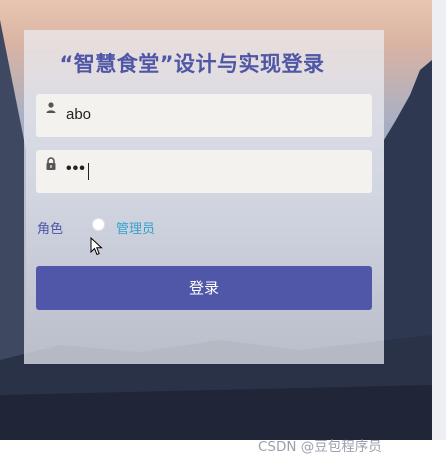  Describe the element at coordinates (439, 220) in the screenshot. I see `window-edge` at that location.